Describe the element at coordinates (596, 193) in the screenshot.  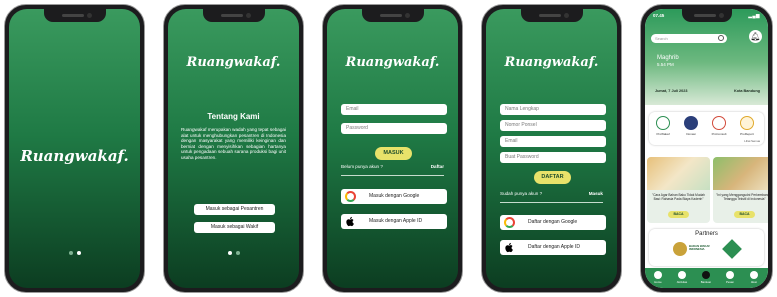
I see `login-link: Masuk` at that location.